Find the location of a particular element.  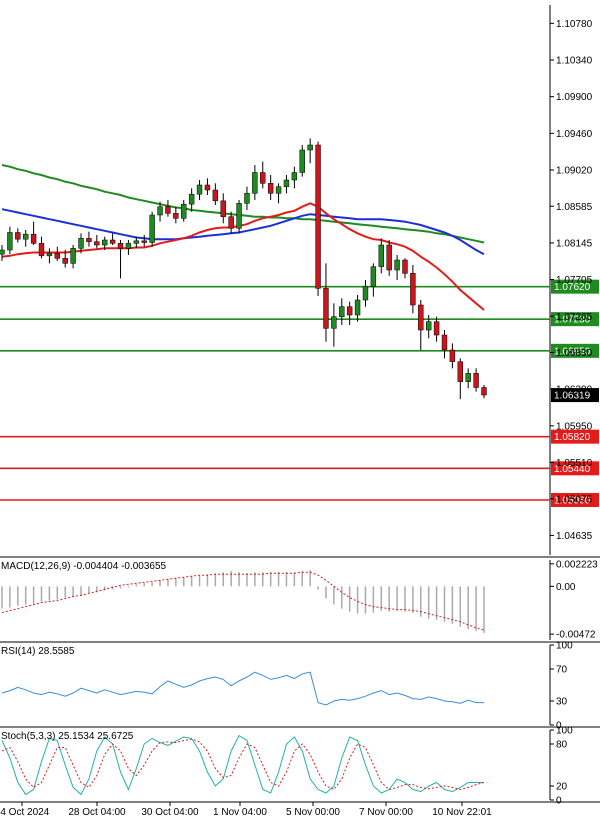

price-tick-label: 1.10780 is located at coordinates (574, 24).